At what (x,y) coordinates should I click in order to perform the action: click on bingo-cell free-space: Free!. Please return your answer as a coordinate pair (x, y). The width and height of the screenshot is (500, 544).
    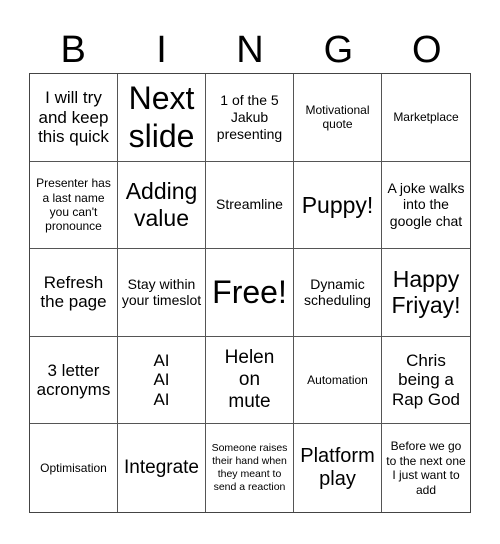
    Looking at the image, I should click on (250, 293).